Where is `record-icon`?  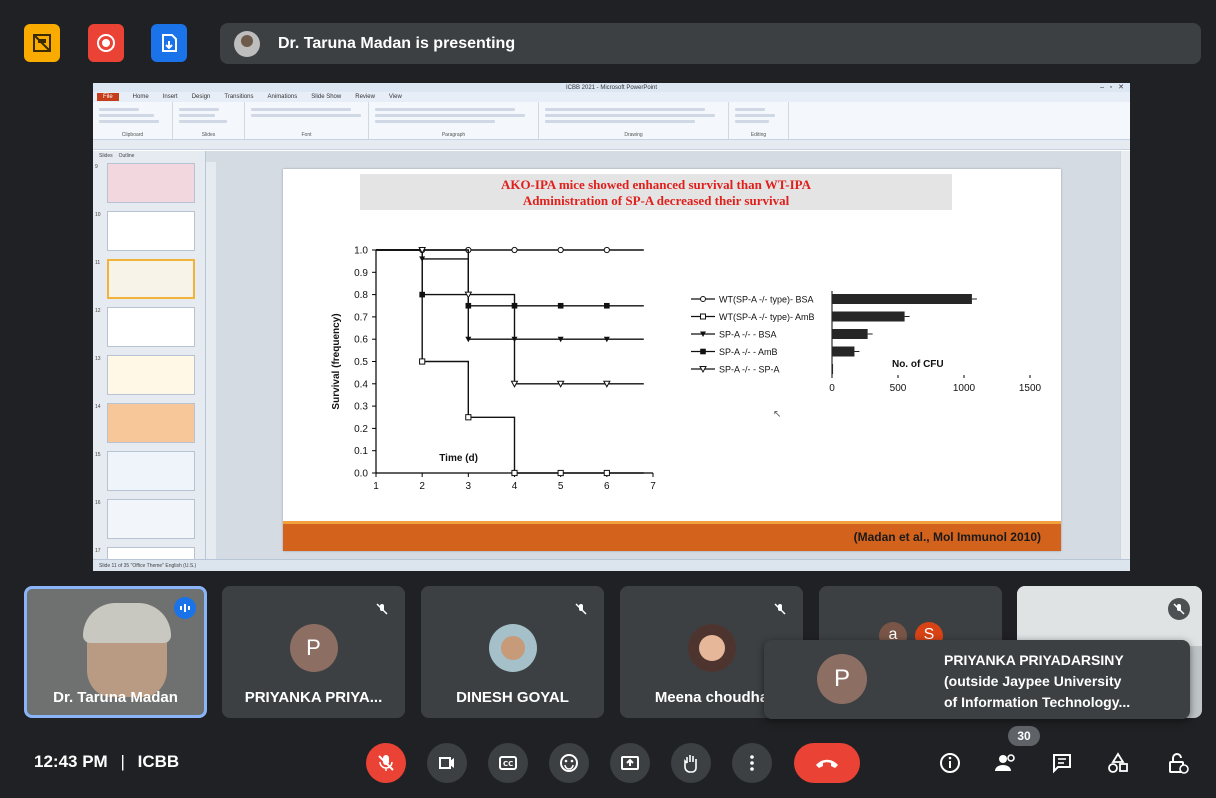 record-icon is located at coordinates (106, 43).